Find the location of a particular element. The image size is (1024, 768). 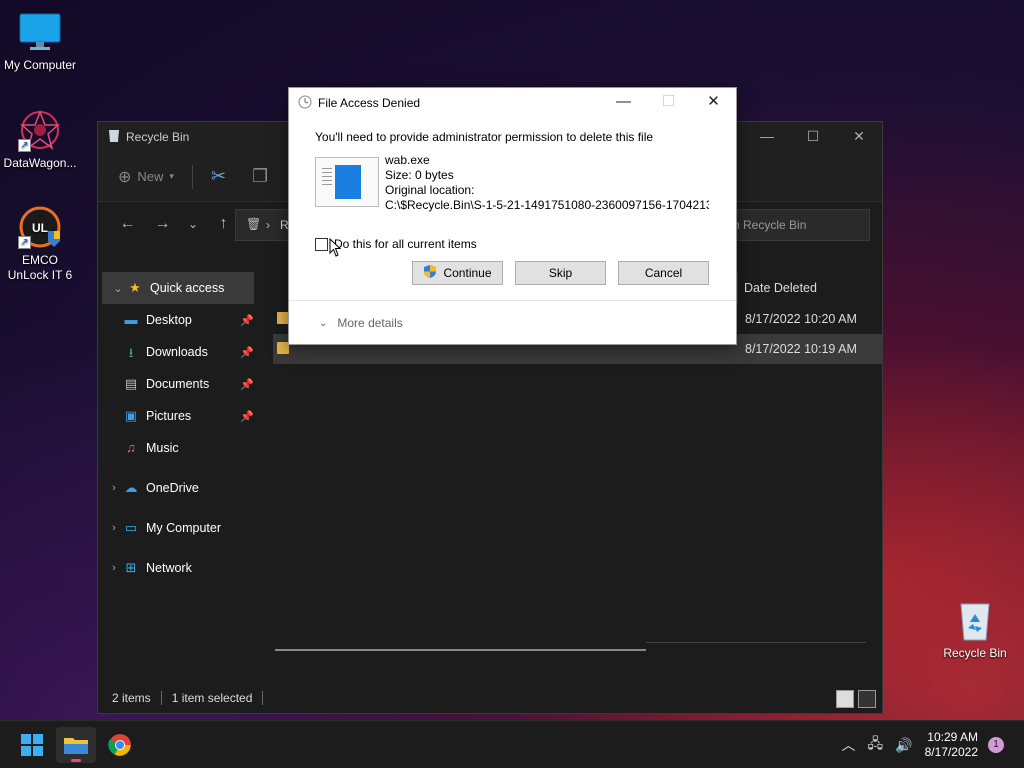

sidebar-item-my-computer: › ▭ My Computer is located at coordinates (178, 528).